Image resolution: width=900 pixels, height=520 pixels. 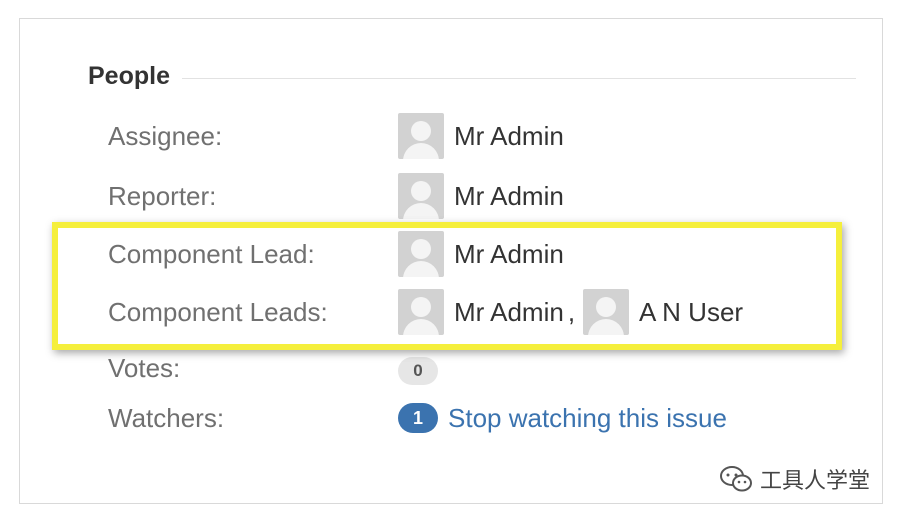 I want to click on reporter-row: Reporter: Mr Admin, so click(x=450, y=196).